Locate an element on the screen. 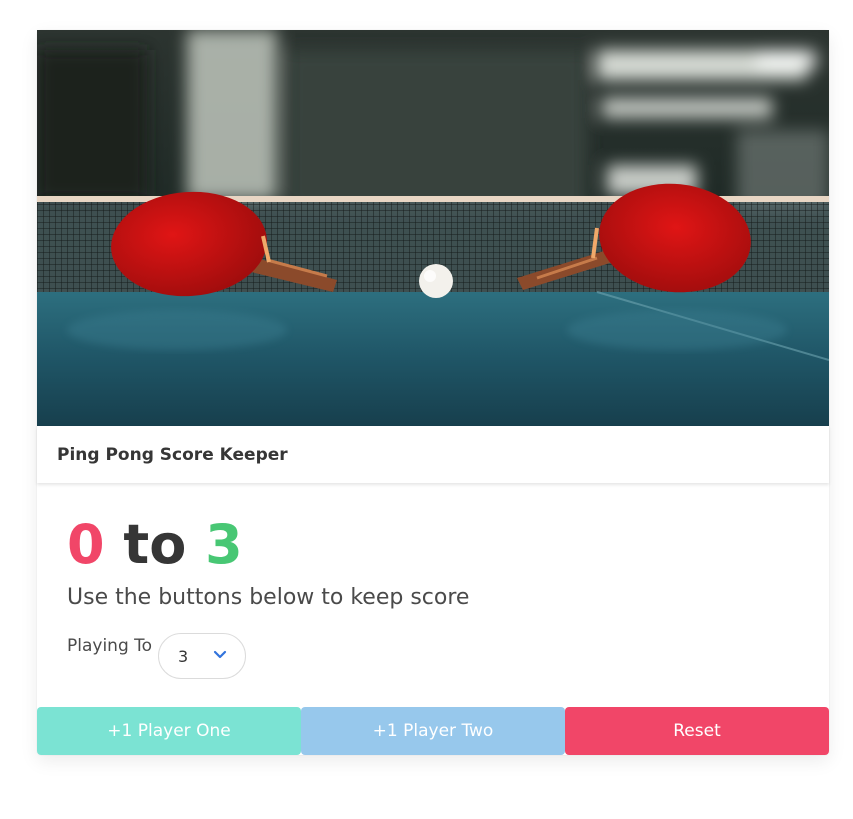 The width and height of the screenshot is (853, 819). playing-to-row: Playing To 3 is located at coordinates (433, 656).